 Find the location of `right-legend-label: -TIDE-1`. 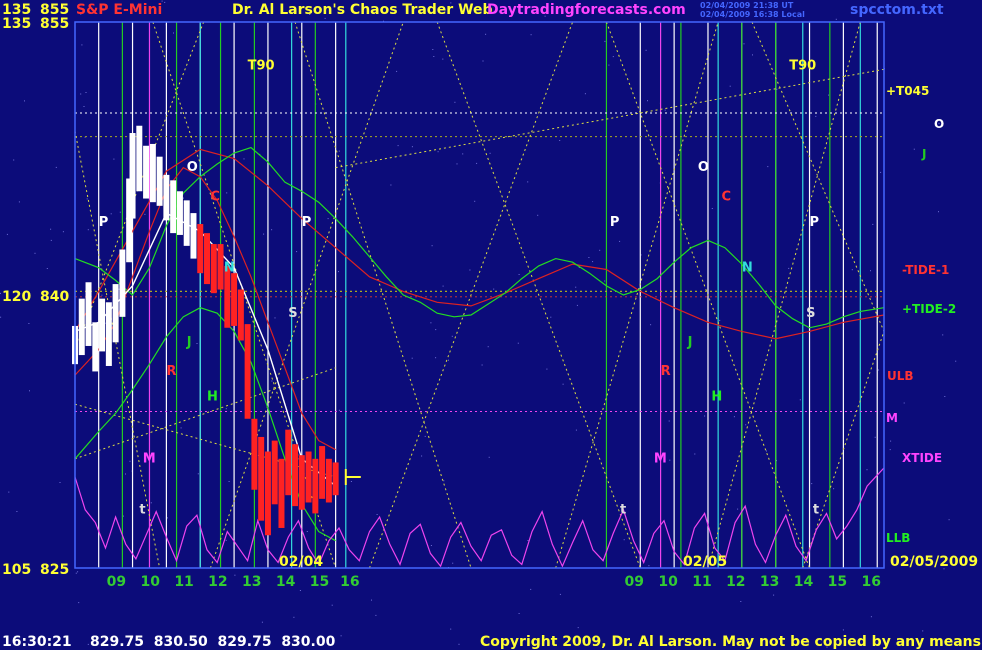

right-legend-label: -TIDE-1 is located at coordinates (925, 270).